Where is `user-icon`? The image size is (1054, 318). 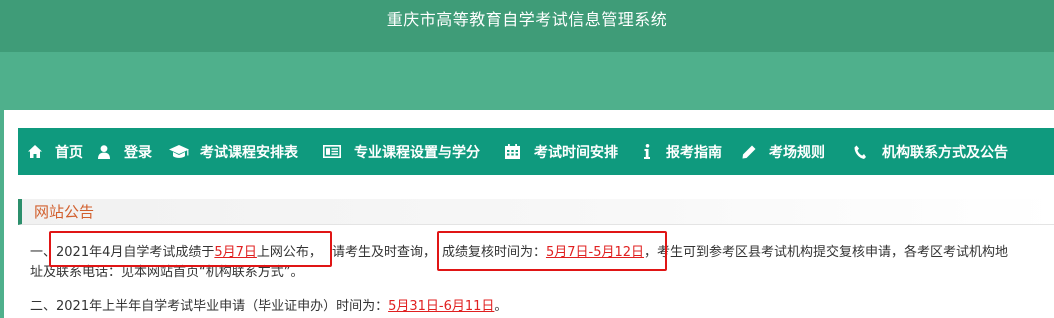
user-icon is located at coordinates (104, 151).